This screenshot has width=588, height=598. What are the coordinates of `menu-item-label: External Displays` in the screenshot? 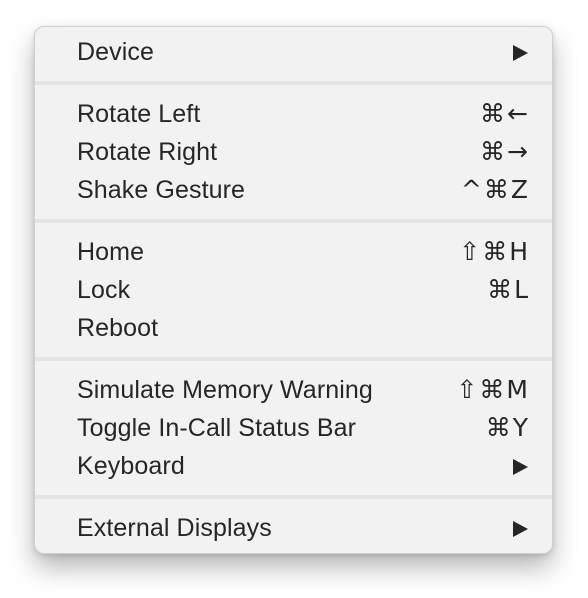 It's located at (174, 528).